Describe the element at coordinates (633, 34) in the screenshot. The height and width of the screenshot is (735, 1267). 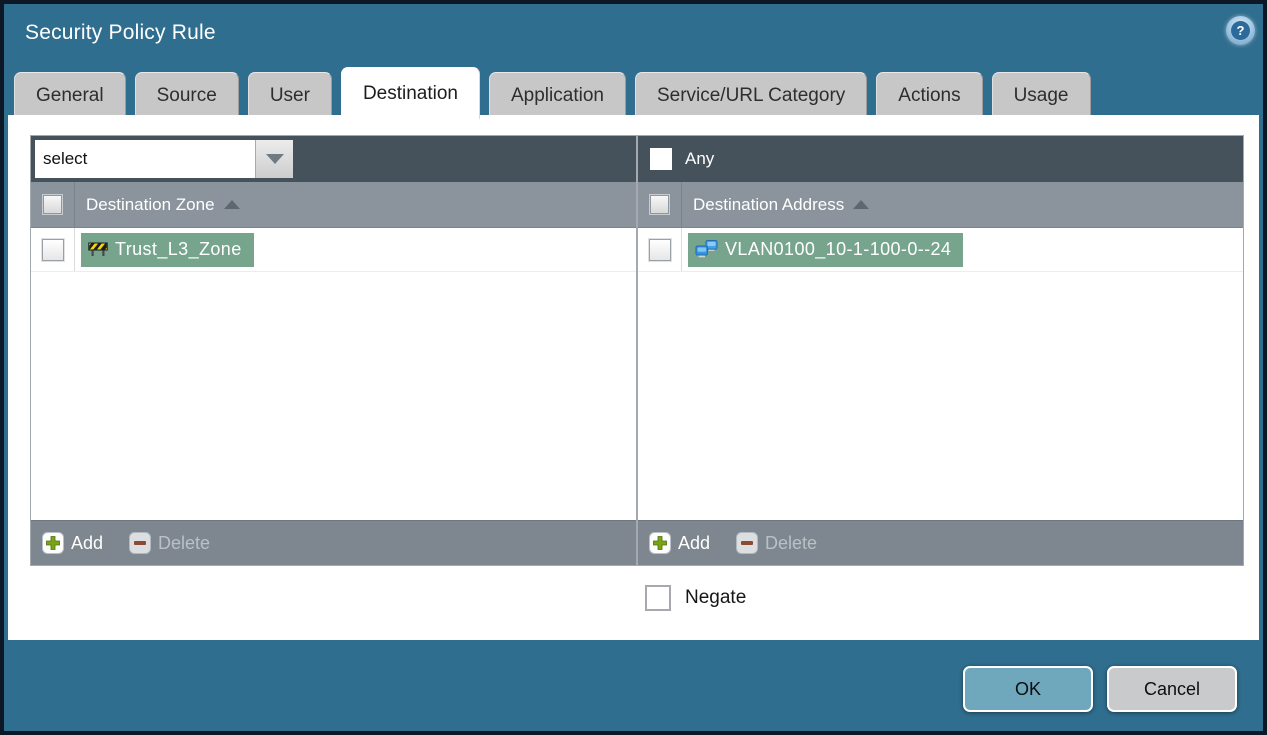
I see `title-bar: Security Policy Rule ?` at that location.